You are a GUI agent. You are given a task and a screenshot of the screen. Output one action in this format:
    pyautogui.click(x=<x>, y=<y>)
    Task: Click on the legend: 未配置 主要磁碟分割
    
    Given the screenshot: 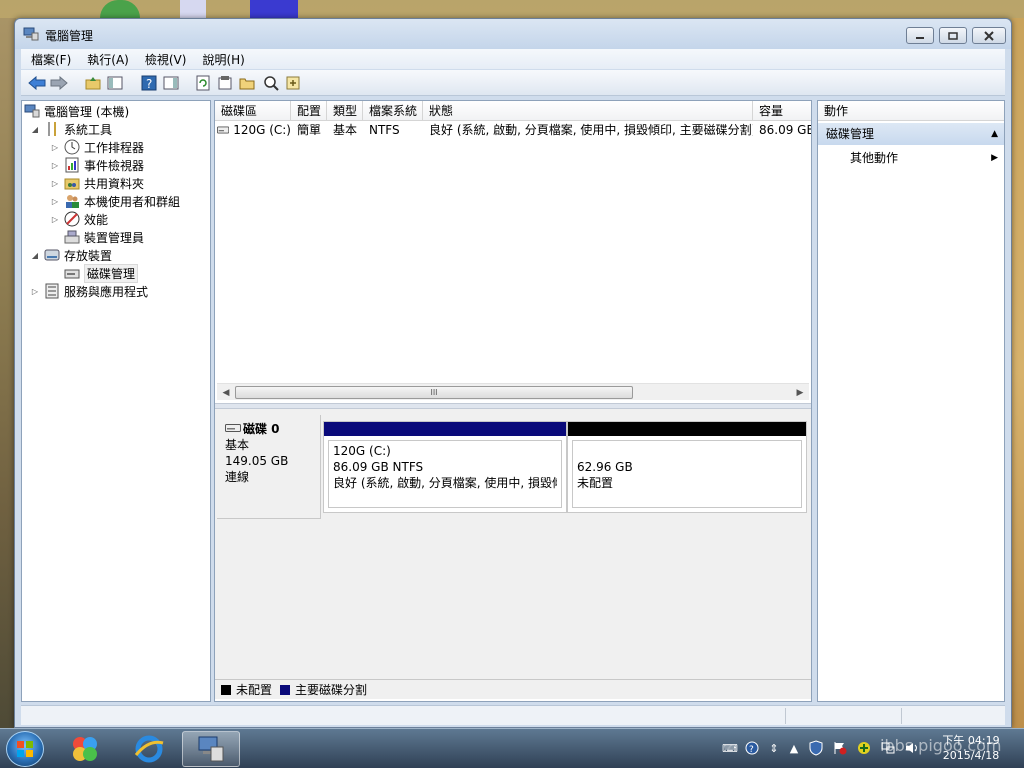 What is the action you would take?
    pyautogui.click(x=513, y=689)
    